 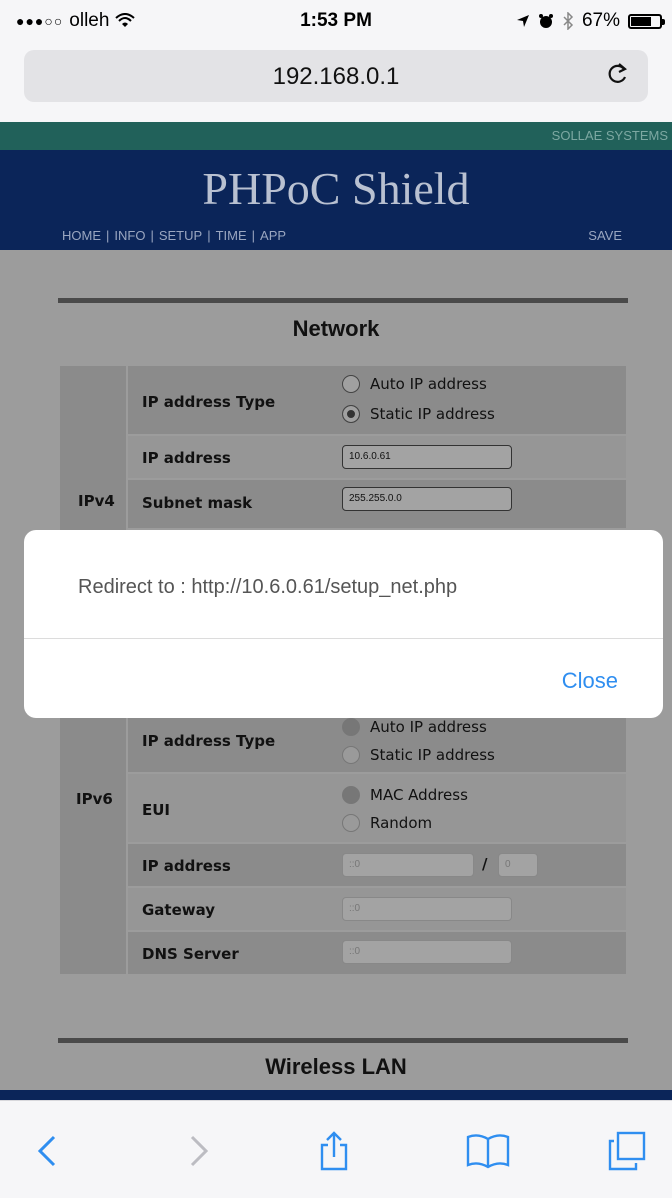 I want to click on ipv4-static-radio, so click(x=351, y=414).